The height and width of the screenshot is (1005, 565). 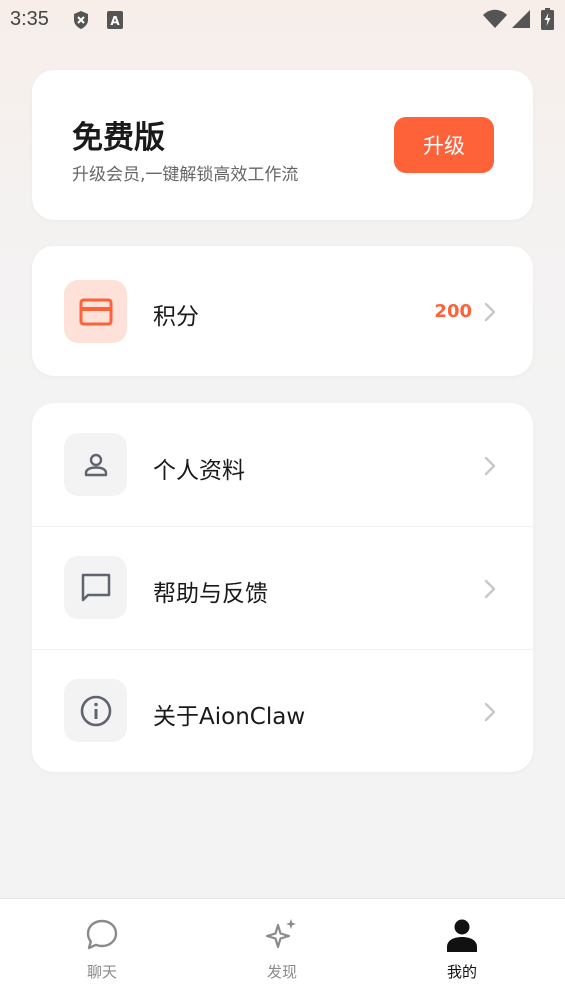 What do you see at coordinates (521, 21) in the screenshot?
I see `cell-signal-icon` at bounding box center [521, 21].